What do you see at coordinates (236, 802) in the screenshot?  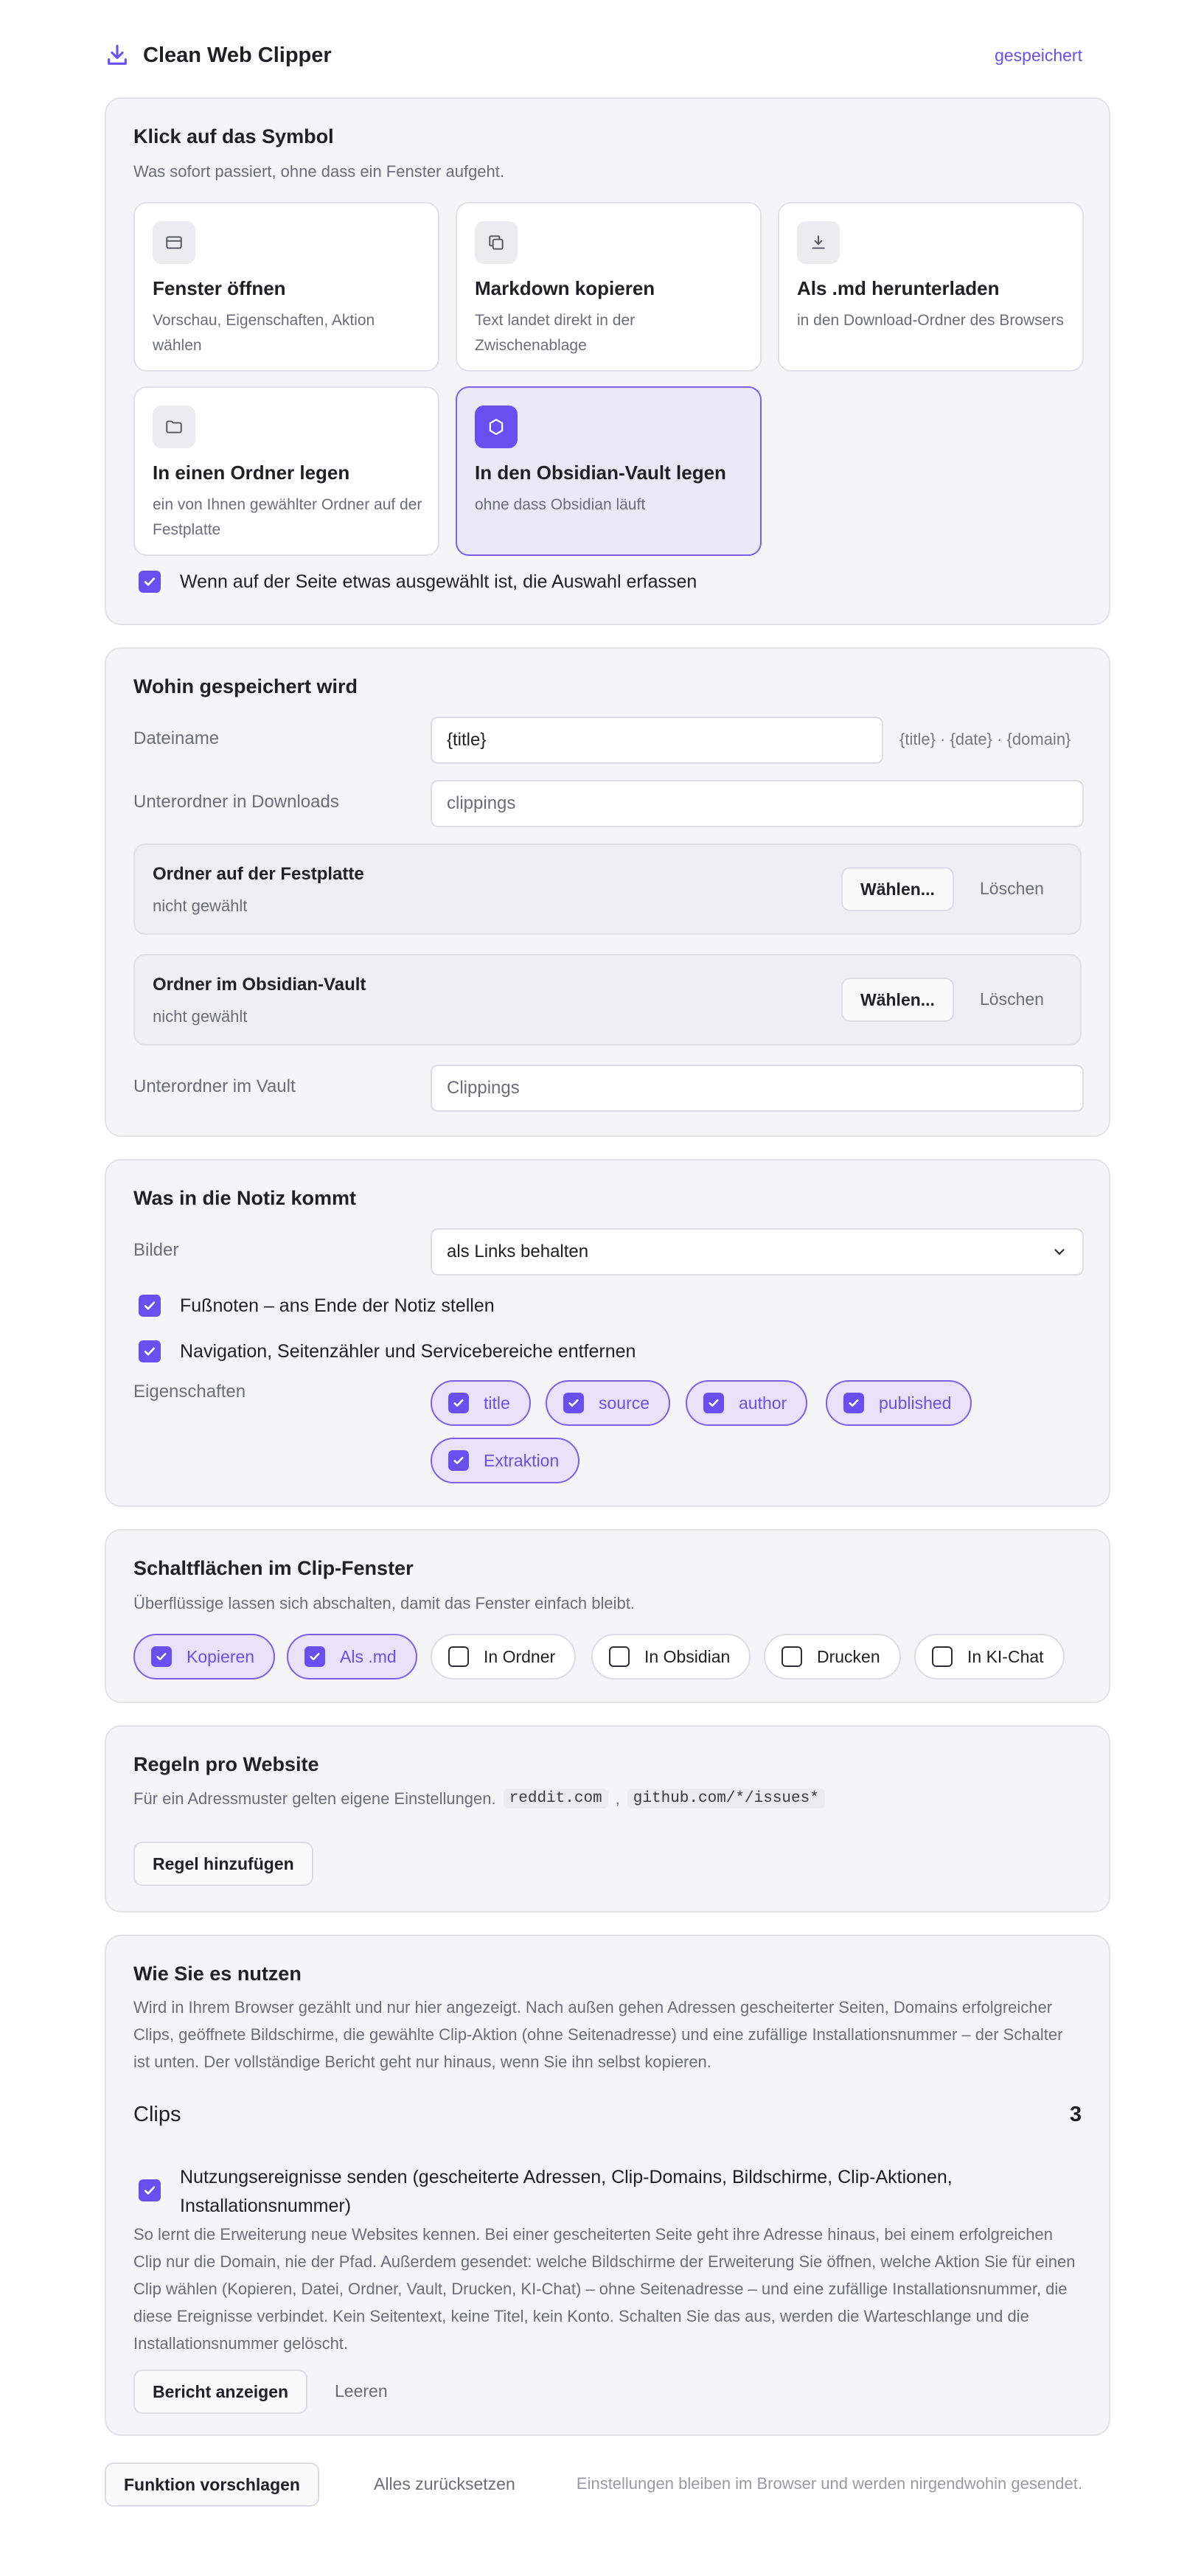 I see `downloads-subfolder-label: Unterordner in Downloads` at bounding box center [236, 802].